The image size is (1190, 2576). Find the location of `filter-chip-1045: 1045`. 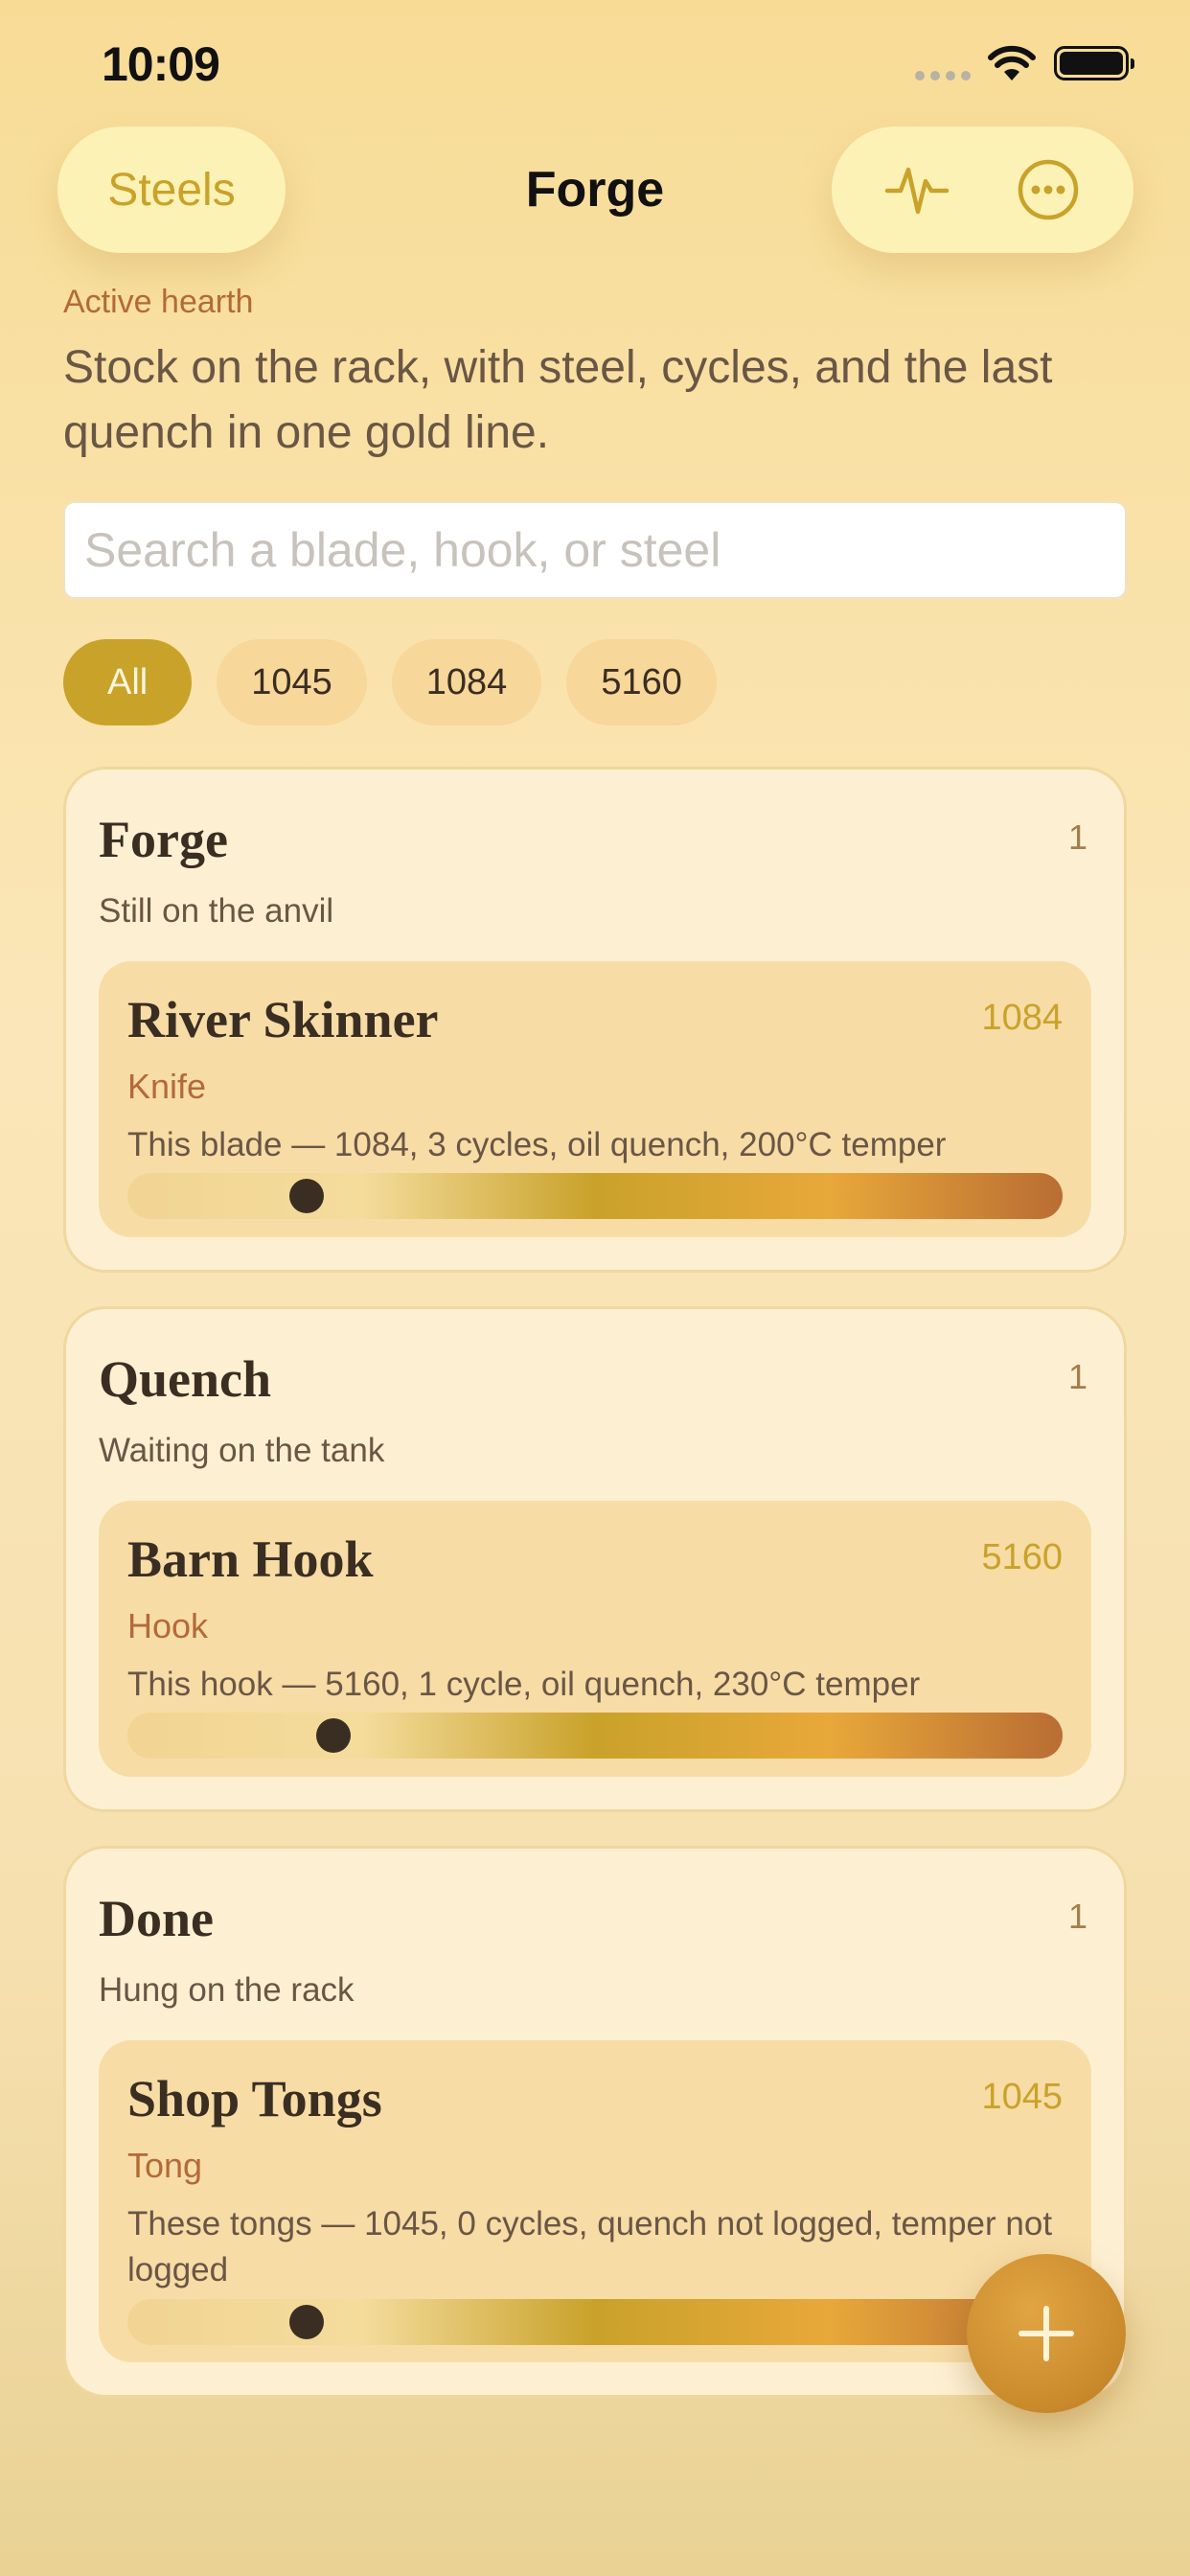

filter-chip-1045: 1045 is located at coordinates (292, 682).